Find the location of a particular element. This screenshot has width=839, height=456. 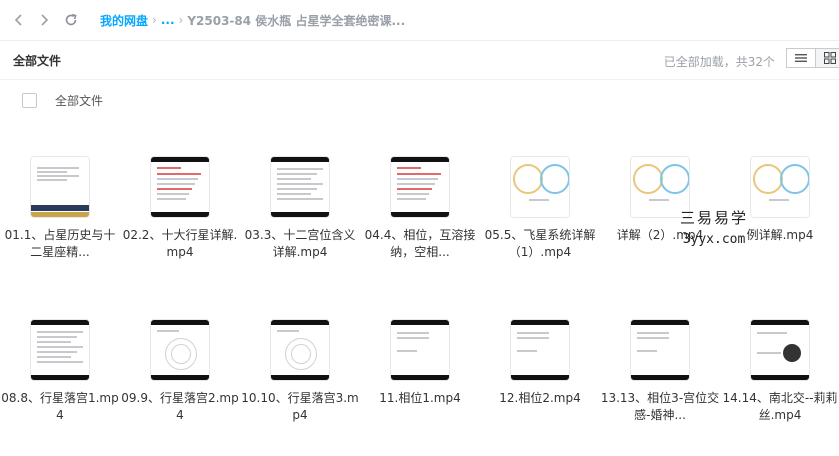

refresh-icon is located at coordinates (71, 20).